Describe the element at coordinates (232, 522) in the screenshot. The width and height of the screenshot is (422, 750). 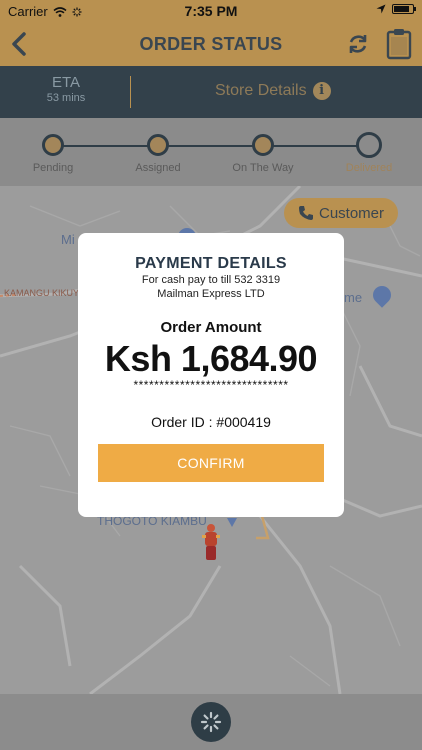
I see `map-marker-icon` at that location.